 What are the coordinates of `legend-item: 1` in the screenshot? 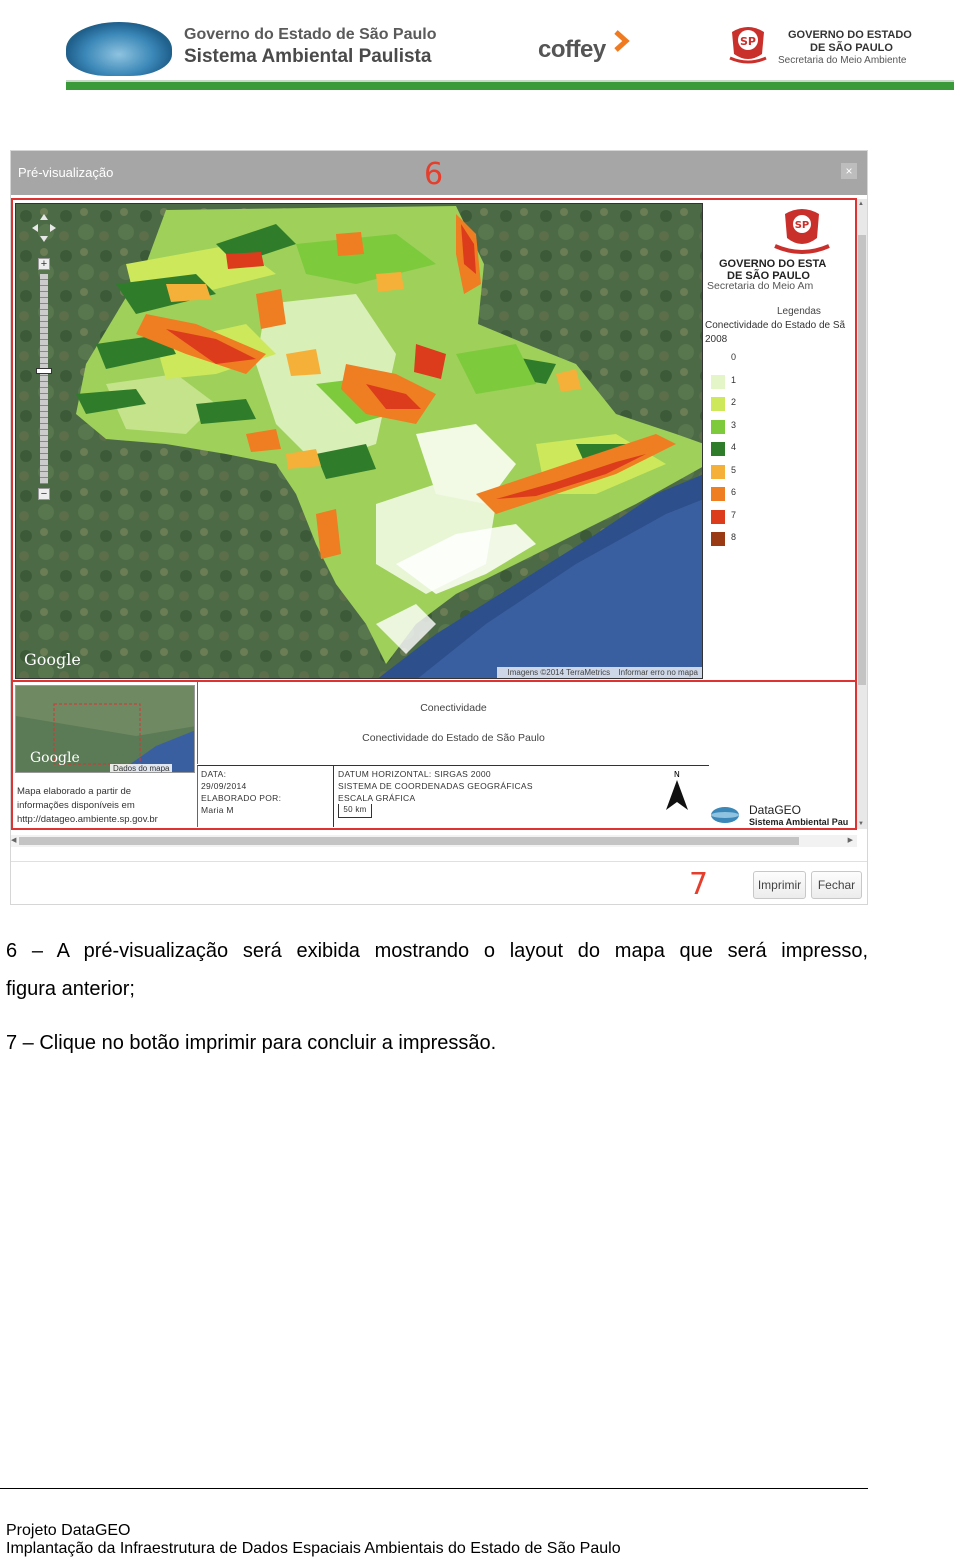 It's located at (739, 382).